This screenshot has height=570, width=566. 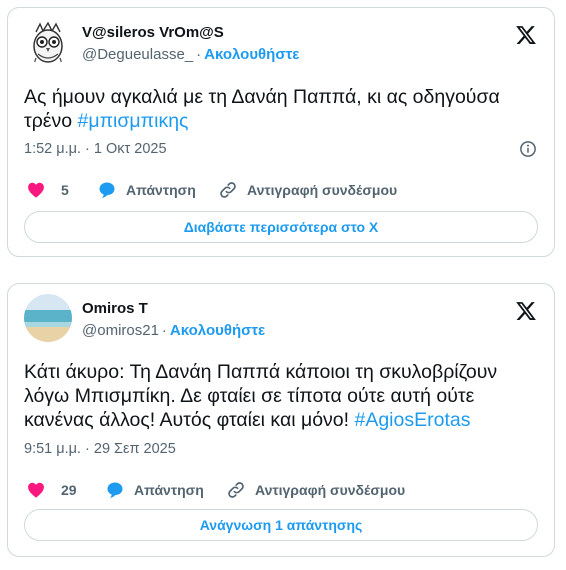 I want to click on handle-line: @Degueulasse_ · Ακολουθήστε, so click(x=190, y=54).